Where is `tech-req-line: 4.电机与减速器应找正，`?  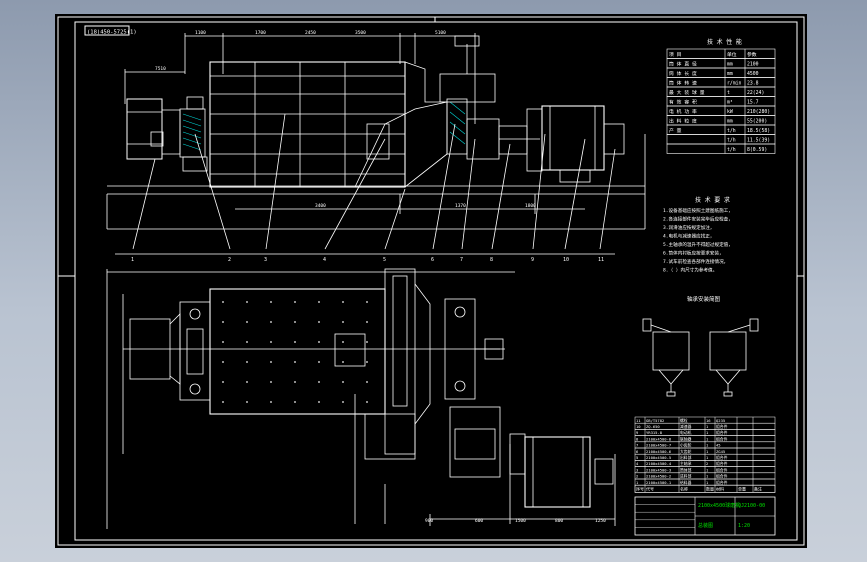 tech-req-line: 4.电机与减速器应找正， is located at coordinates (688, 236).